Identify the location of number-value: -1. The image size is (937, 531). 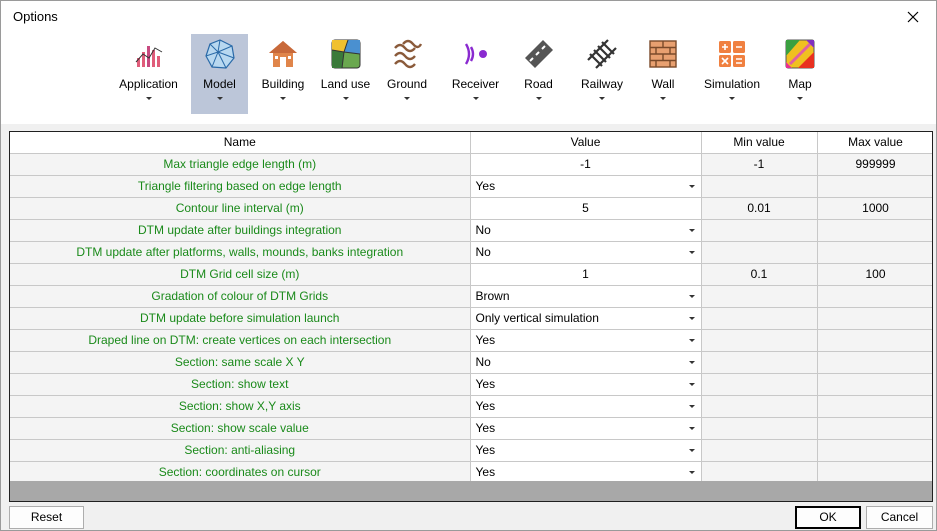
(586, 164).